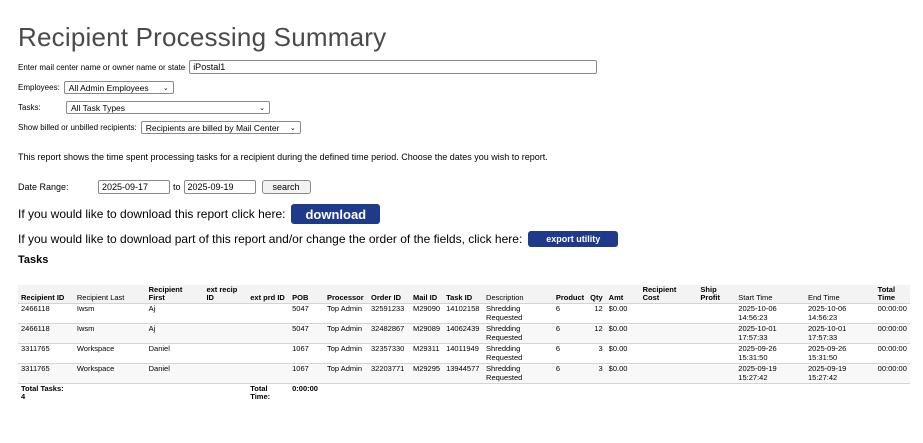  Describe the element at coordinates (892, 294) in the screenshot. I see `column-header: Total Time` at that location.